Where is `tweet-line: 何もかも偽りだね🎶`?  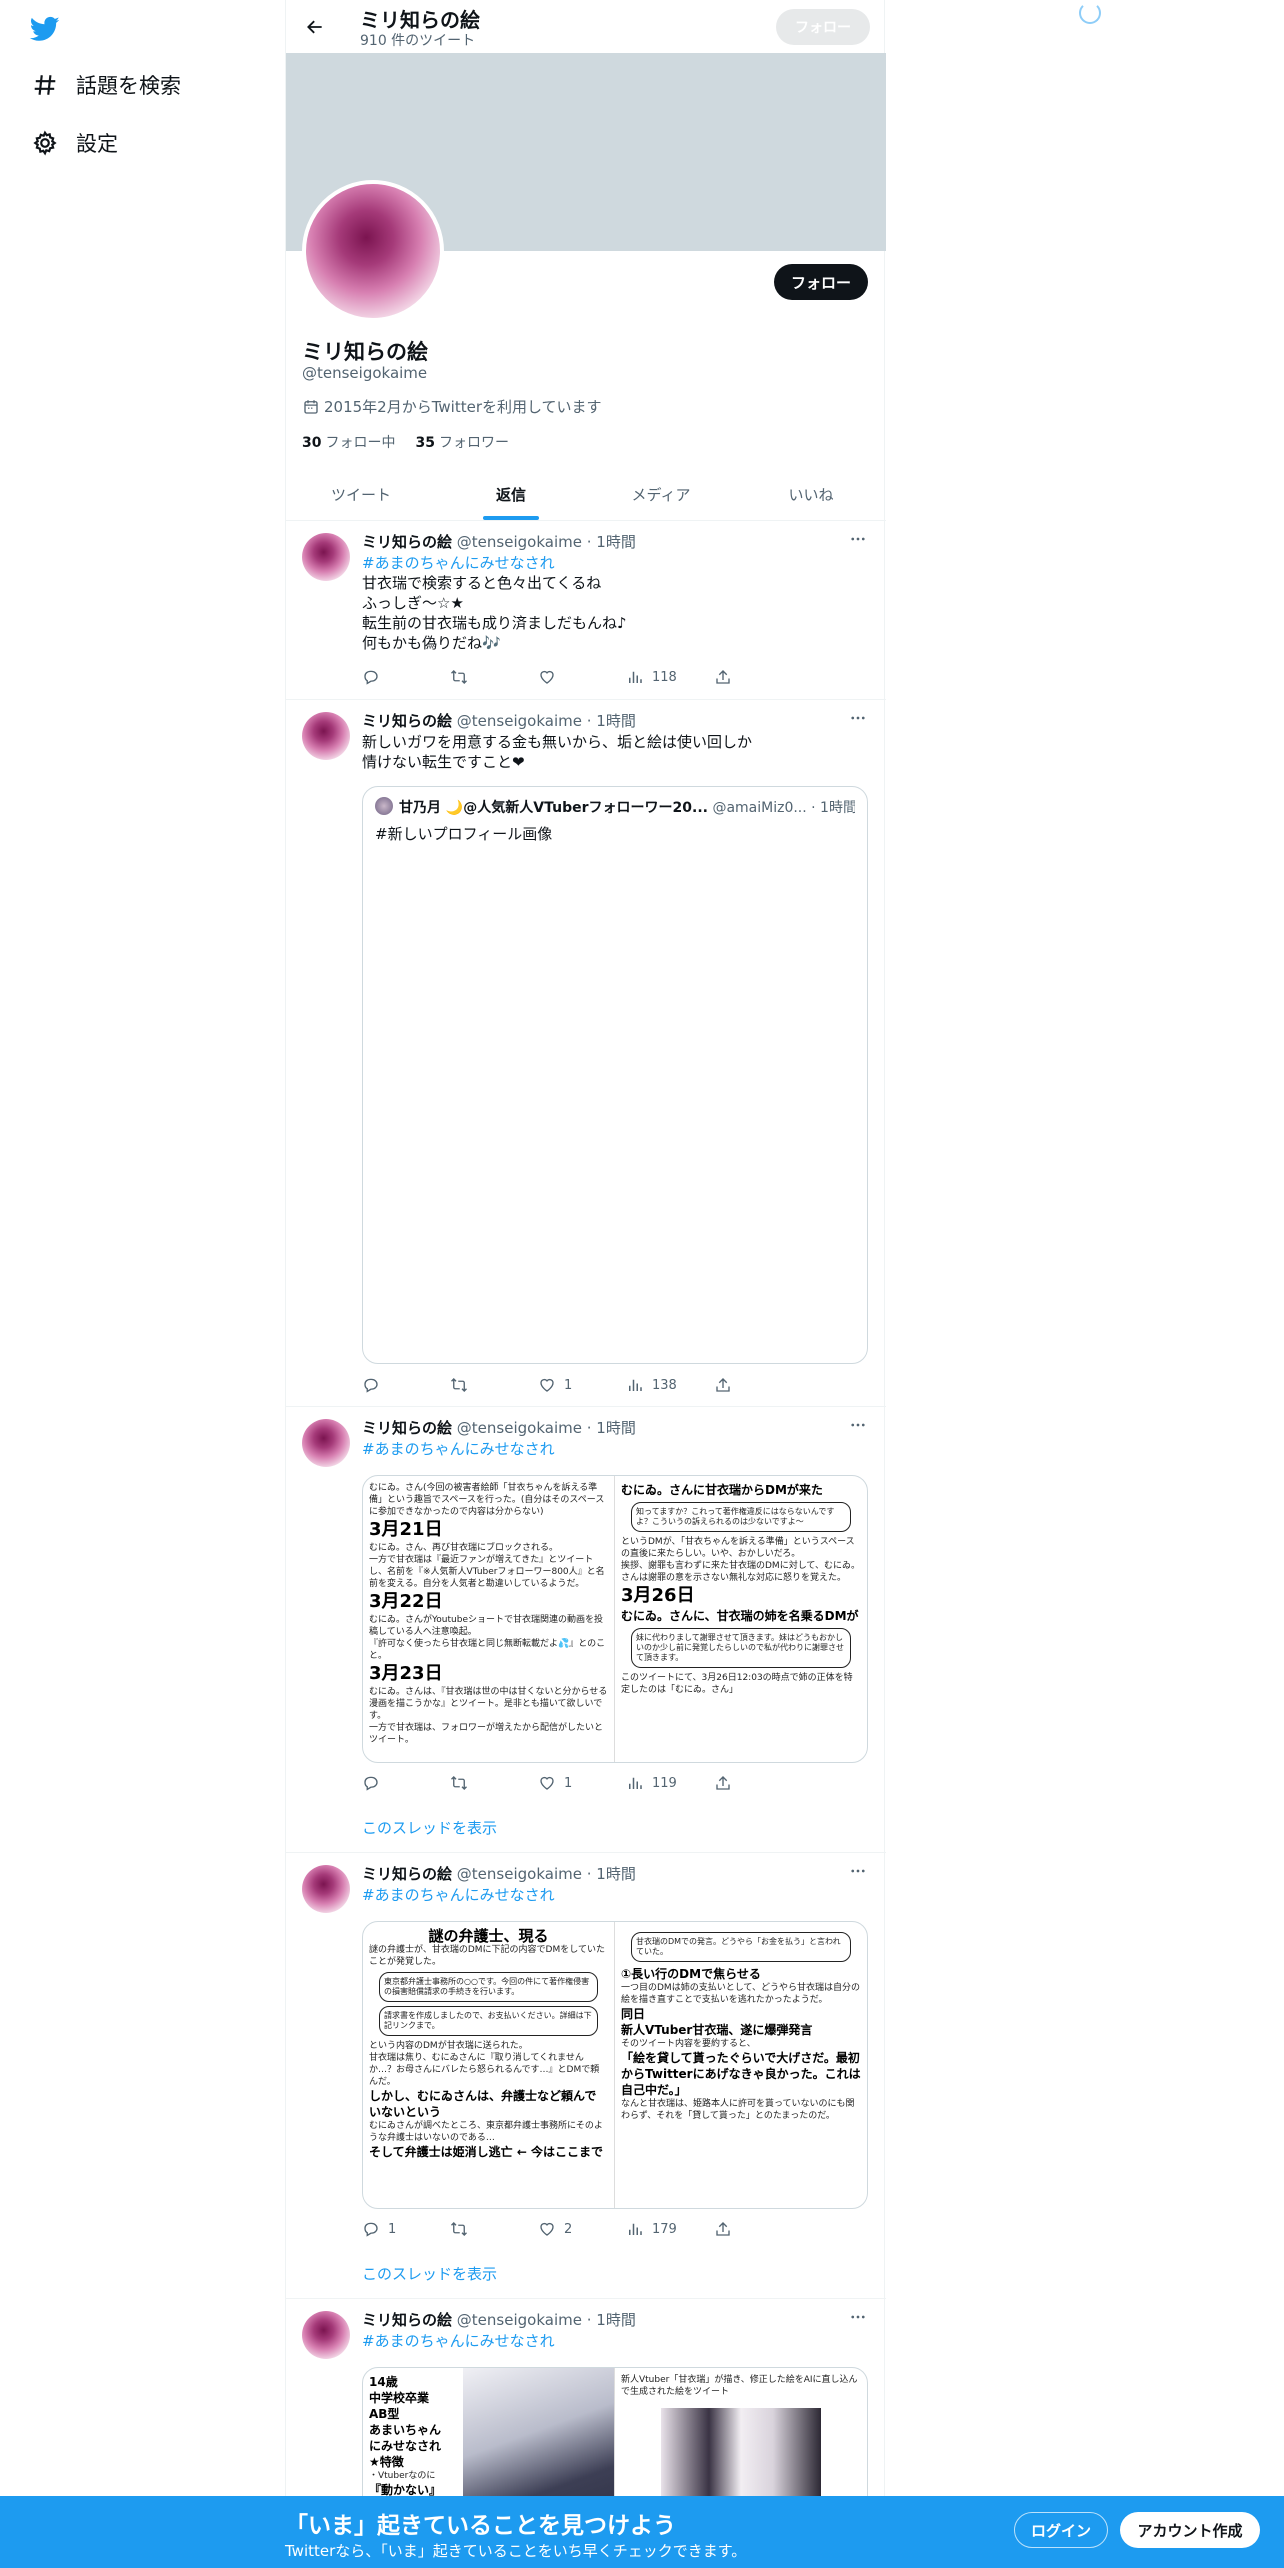
tweet-line: 何もかも偽りだね🎶 is located at coordinates (431, 643).